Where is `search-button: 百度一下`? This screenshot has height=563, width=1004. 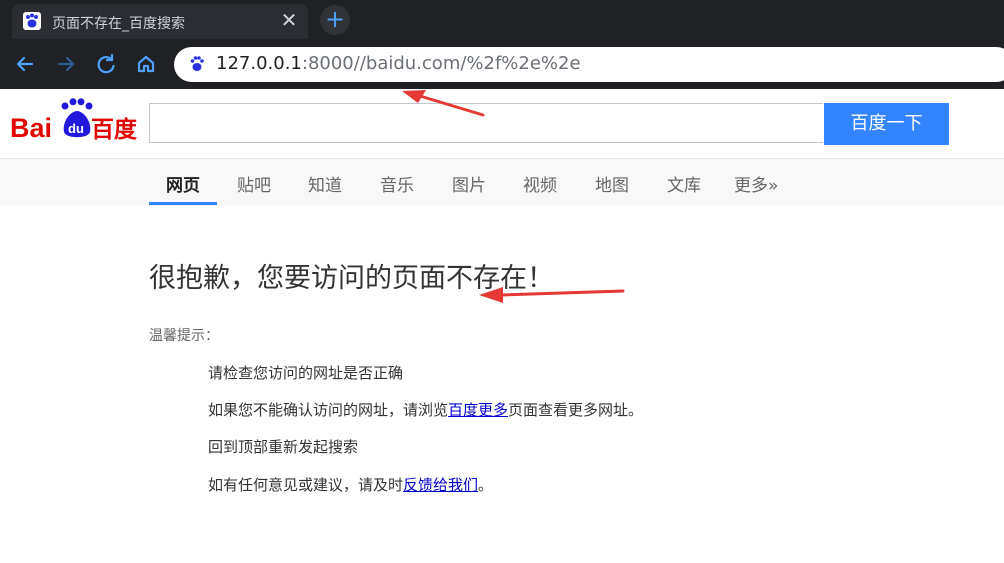 search-button: 百度一下 is located at coordinates (886, 124).